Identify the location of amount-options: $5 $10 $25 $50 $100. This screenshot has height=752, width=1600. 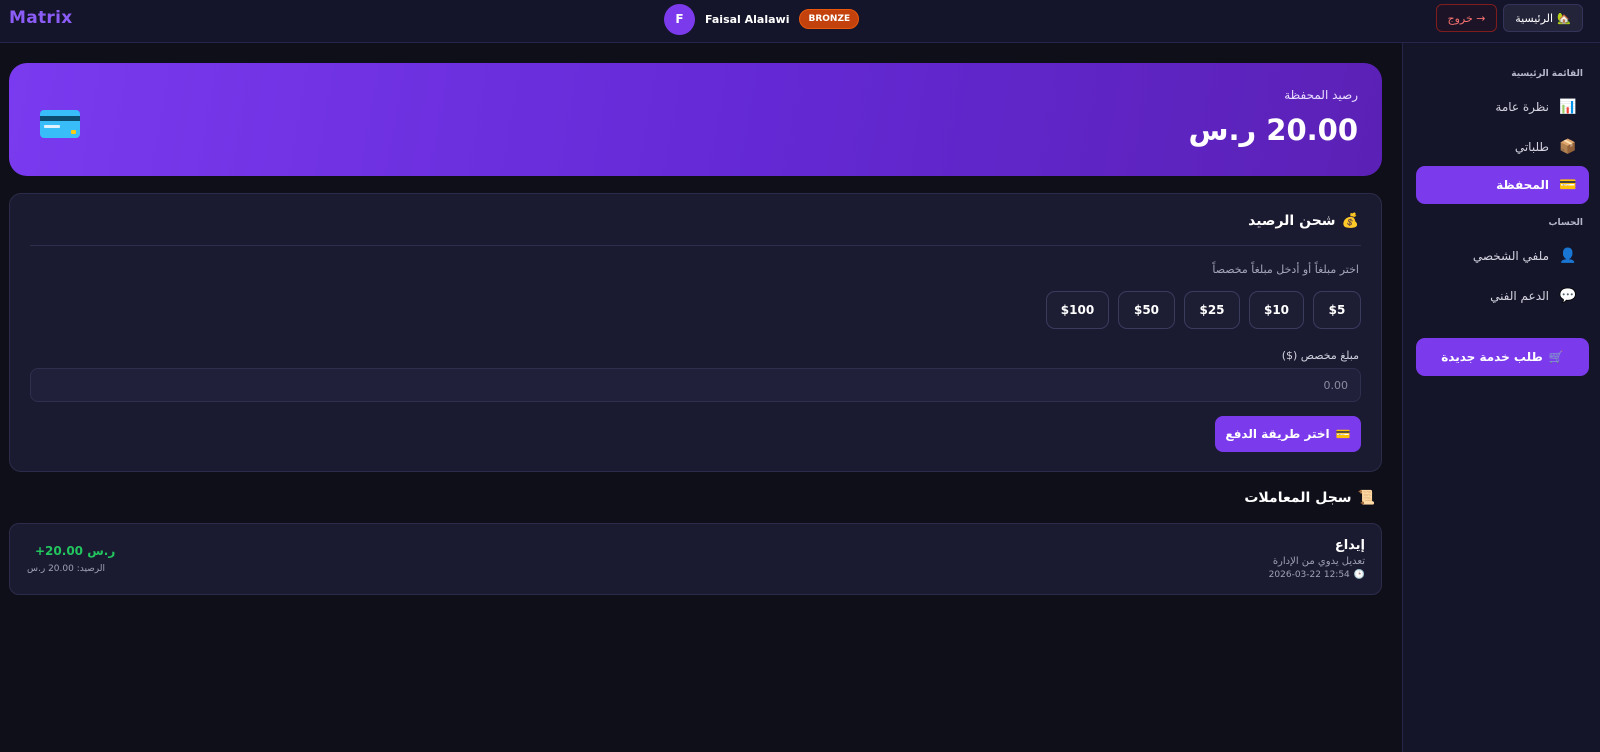
(1203, 310).